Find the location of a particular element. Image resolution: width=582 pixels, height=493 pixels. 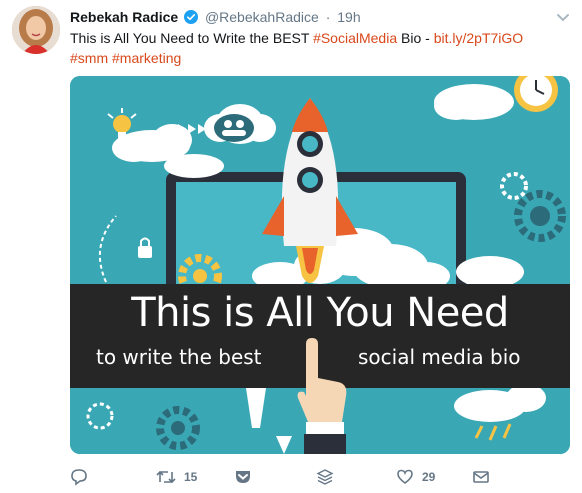

buffer-button is located at coordinates (325, 477).